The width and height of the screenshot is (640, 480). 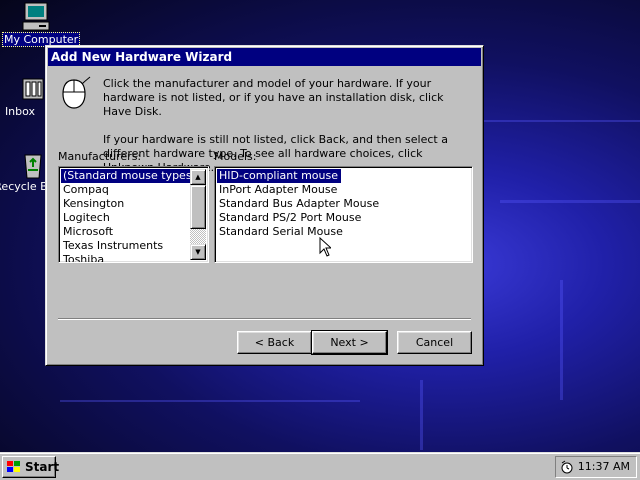 What do you see at coordinates (349, 342) in the screenshot?
I see `next-button: Next >` at bounding box center [349, 342].